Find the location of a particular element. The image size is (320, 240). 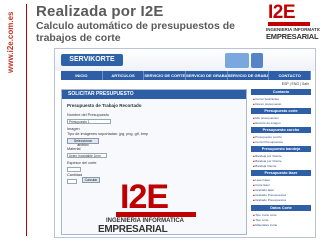

nav-item: SERVICIO DE CORTE is located at coordinates (165, 75).